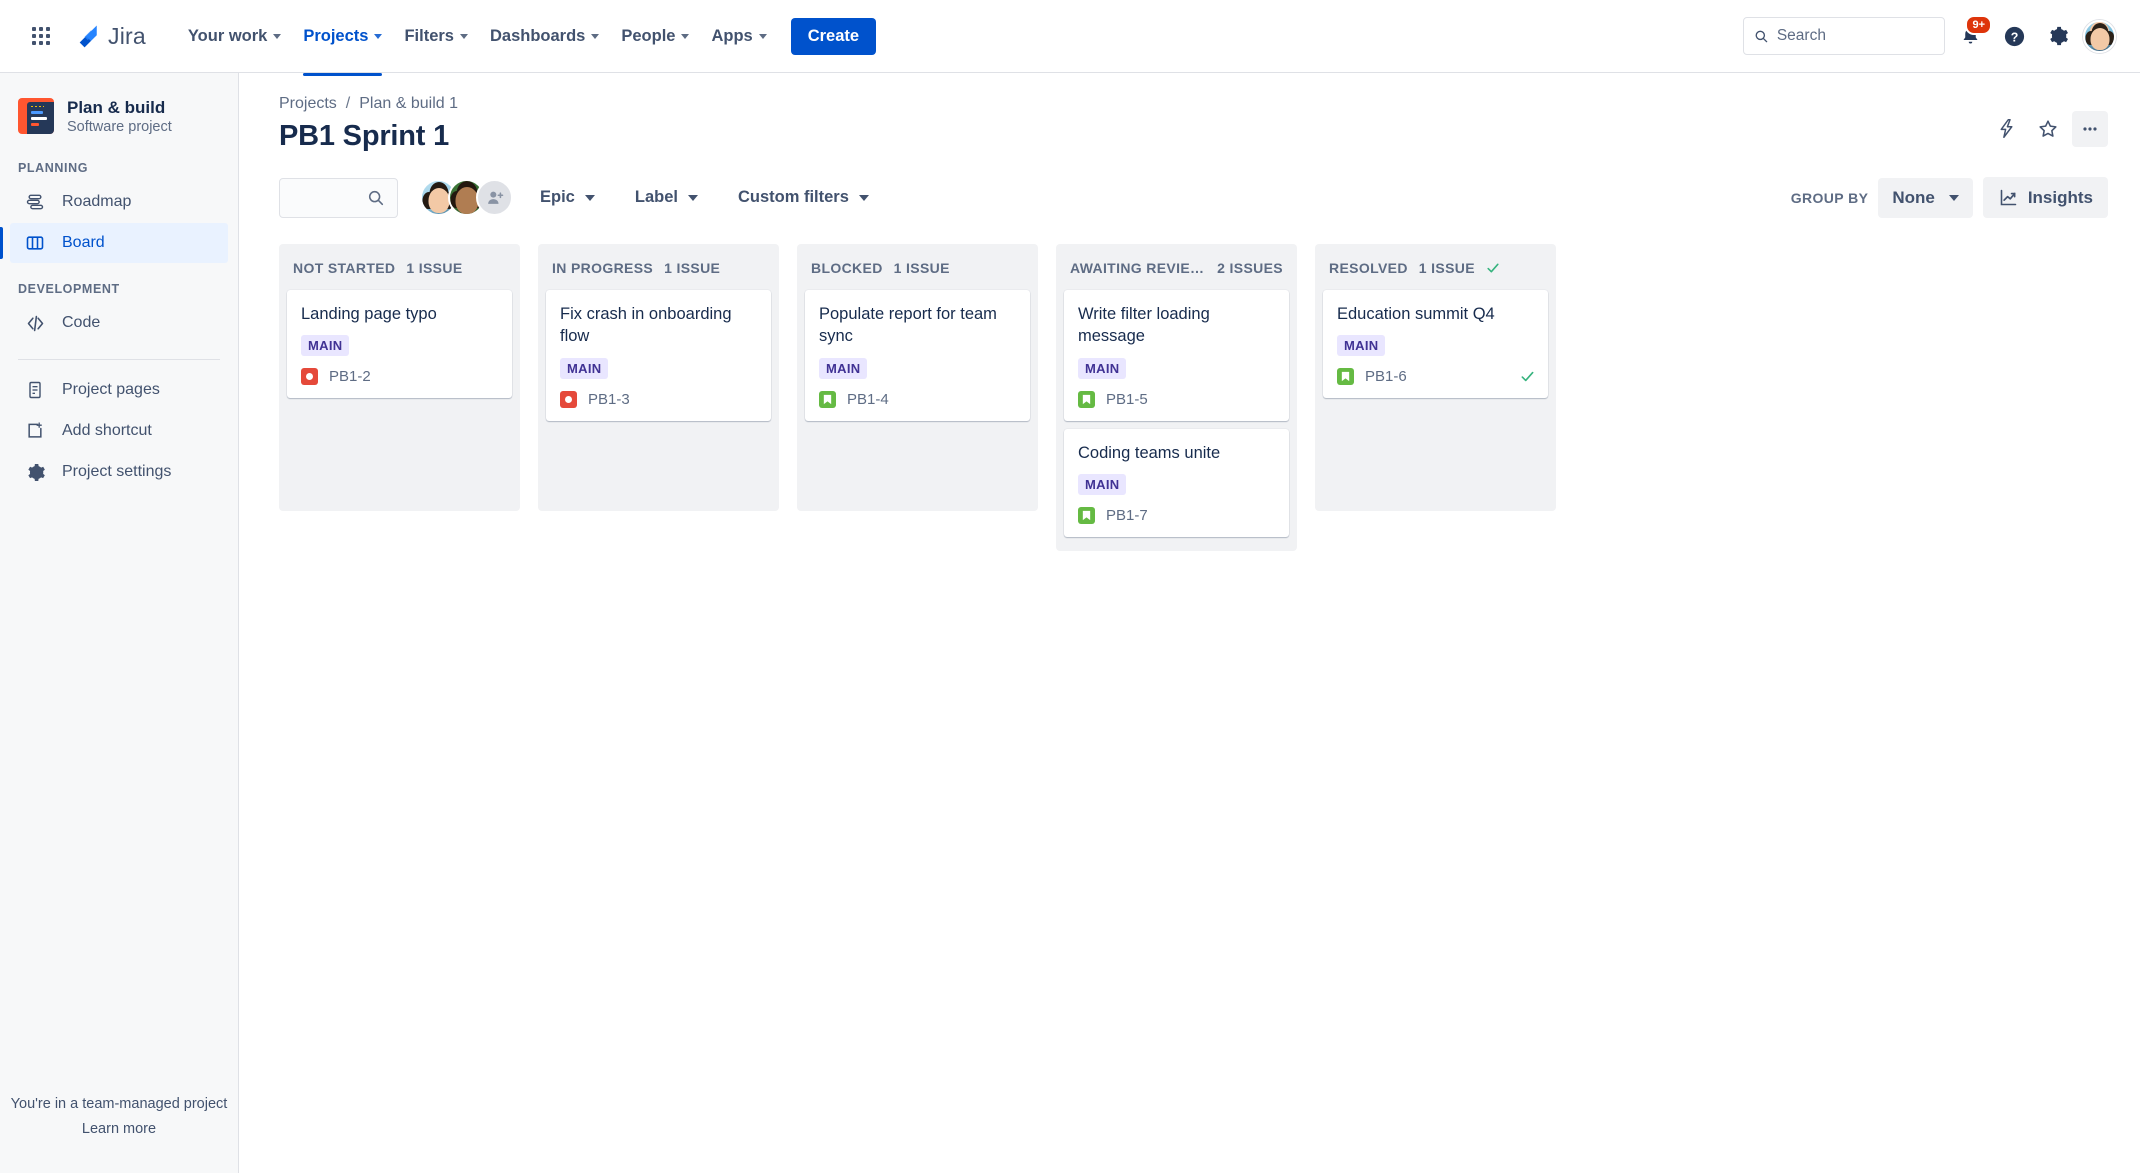 The image size is (2140, 1173). What do you see at coordinates (1435, 267) in the screenshot?
I see `column-header: RESOLVED 1 ISSUE` at bounding box center [1435, 267].